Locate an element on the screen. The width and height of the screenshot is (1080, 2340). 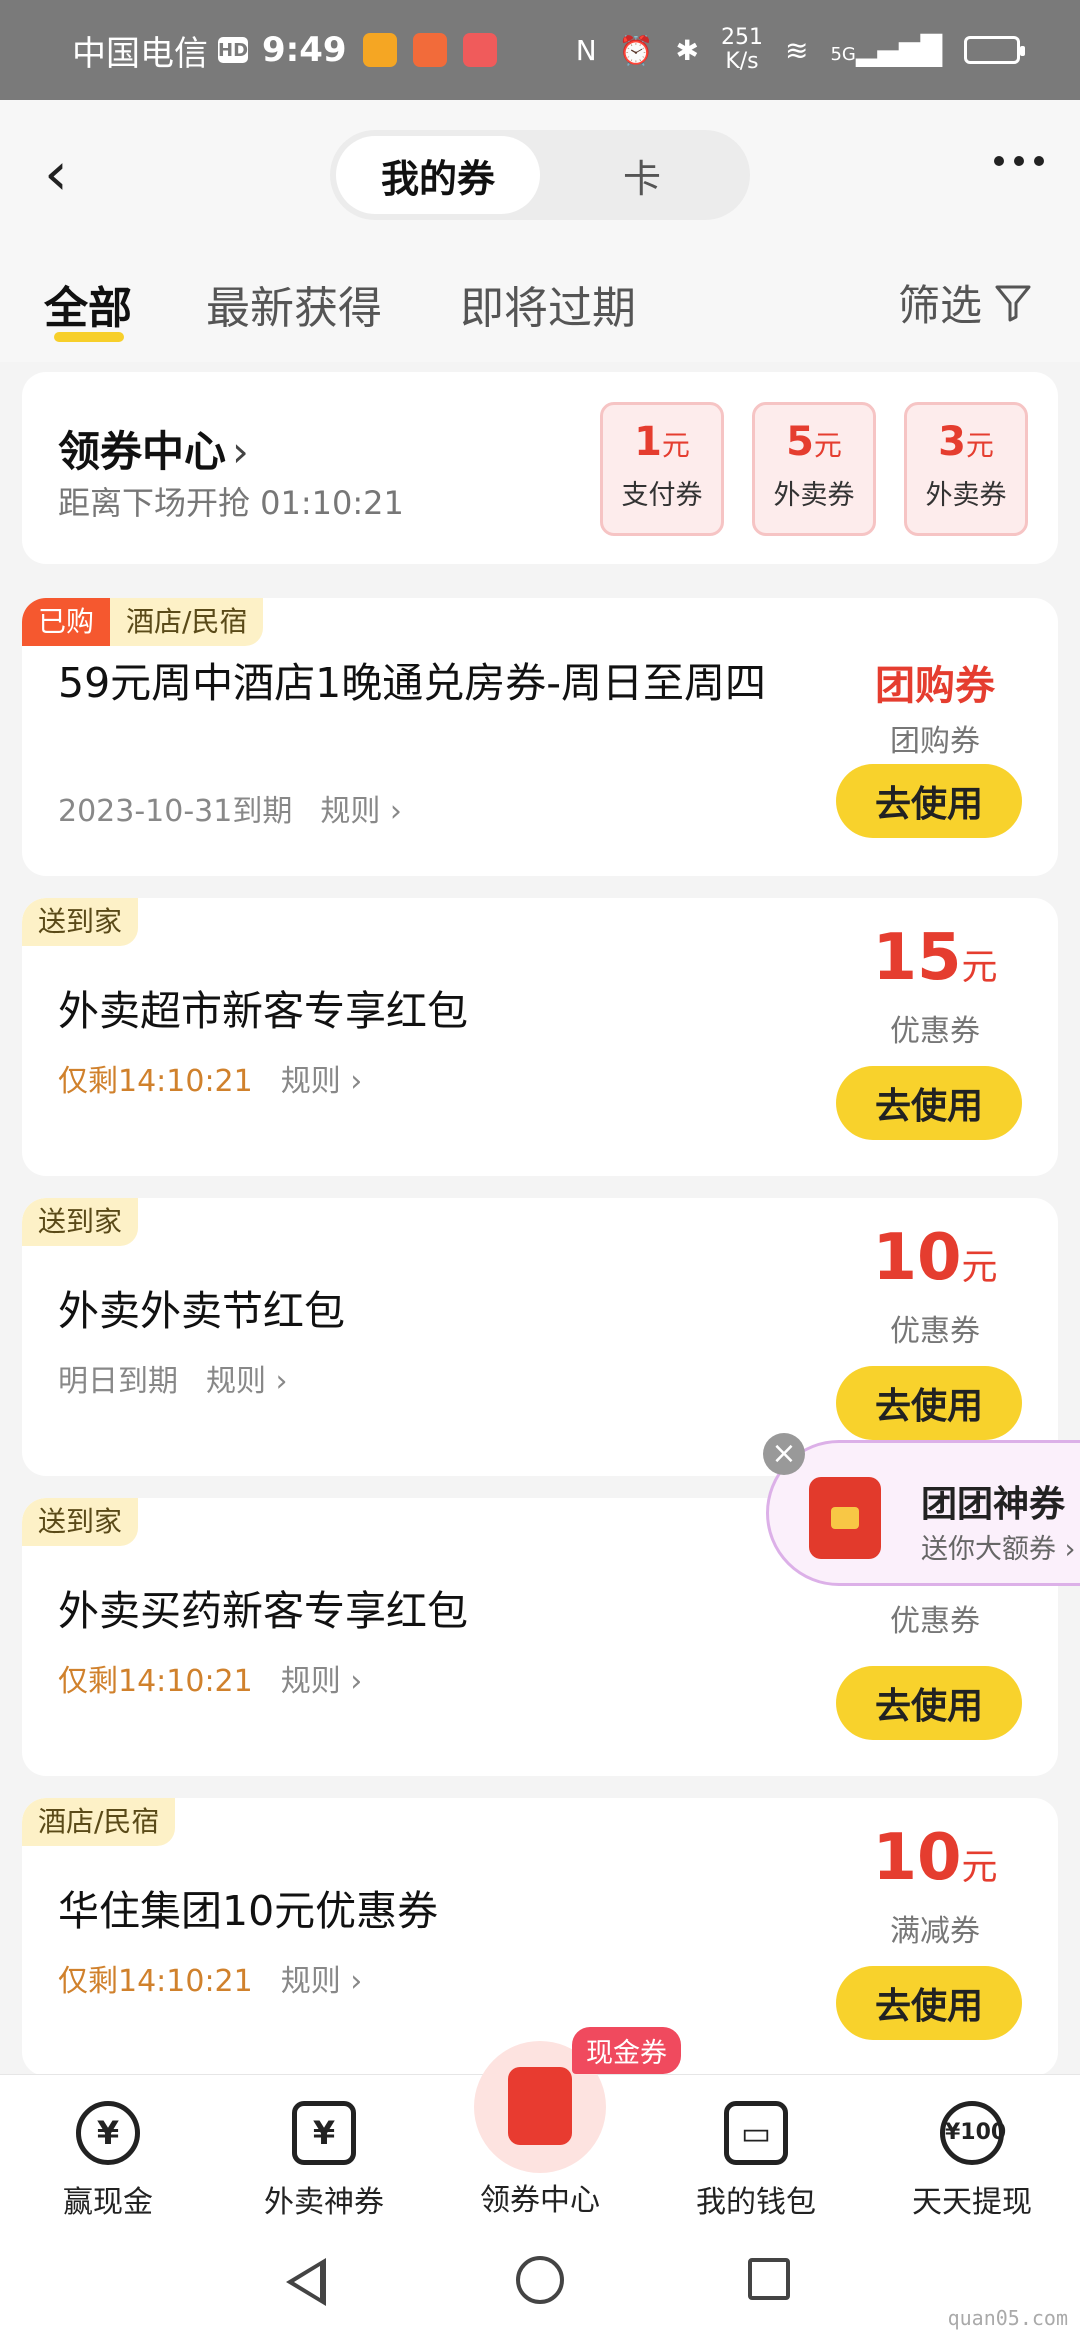
wallet-icon: ▭ is located at coordinates (756, 2133).